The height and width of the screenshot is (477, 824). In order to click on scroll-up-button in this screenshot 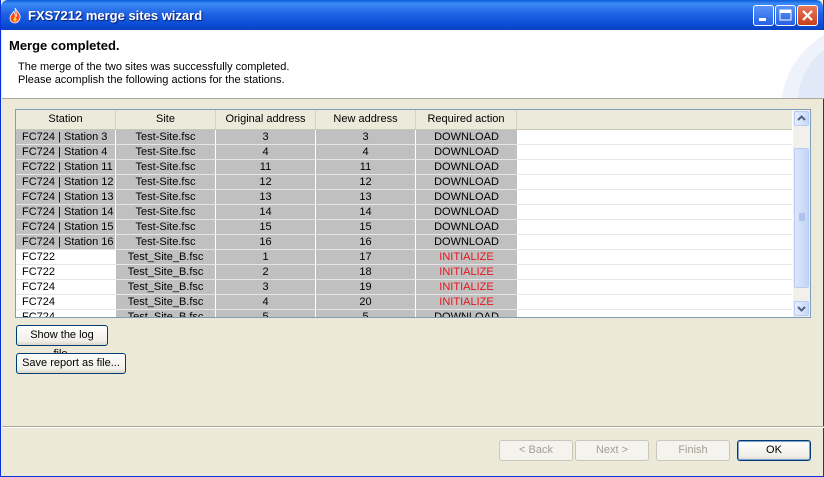, I will do `click(801, 118)`.